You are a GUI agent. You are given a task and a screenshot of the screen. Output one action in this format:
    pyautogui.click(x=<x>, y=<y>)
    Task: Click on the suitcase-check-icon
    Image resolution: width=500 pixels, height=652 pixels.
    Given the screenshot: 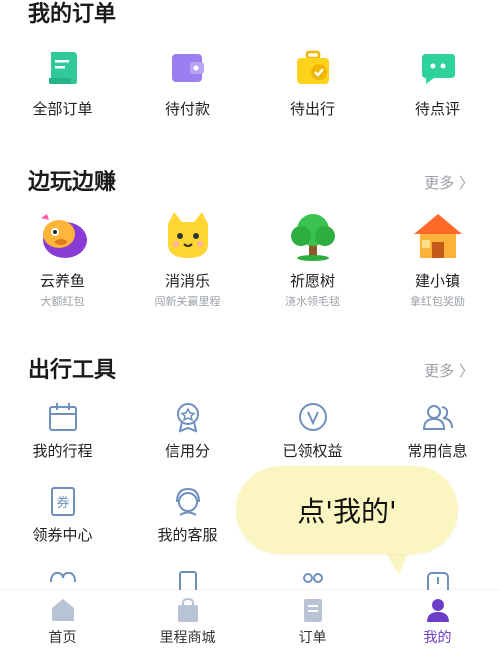 What is the action you would take?
    pyautogui.click(x=313, y=68)
    